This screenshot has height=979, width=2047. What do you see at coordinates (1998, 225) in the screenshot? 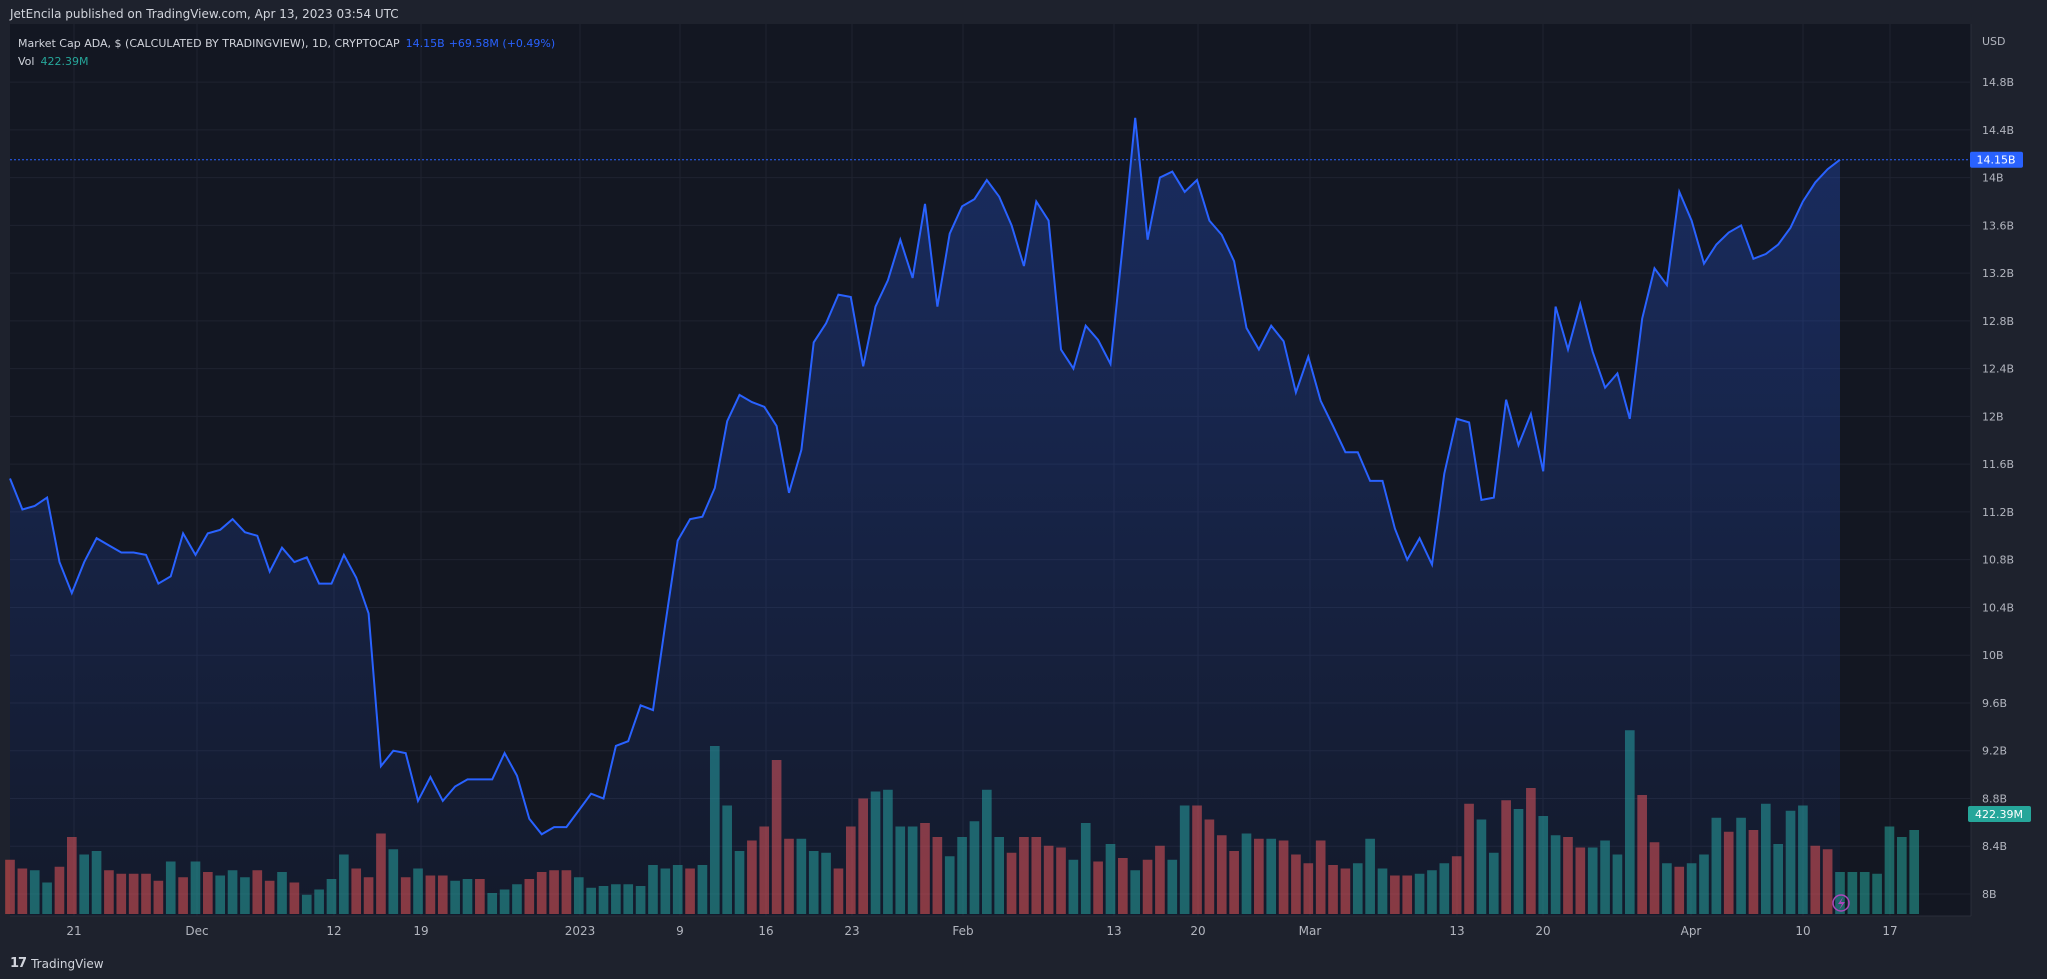
I see `y-tick-label: 13.6B` at bounding box center [1998, 225].